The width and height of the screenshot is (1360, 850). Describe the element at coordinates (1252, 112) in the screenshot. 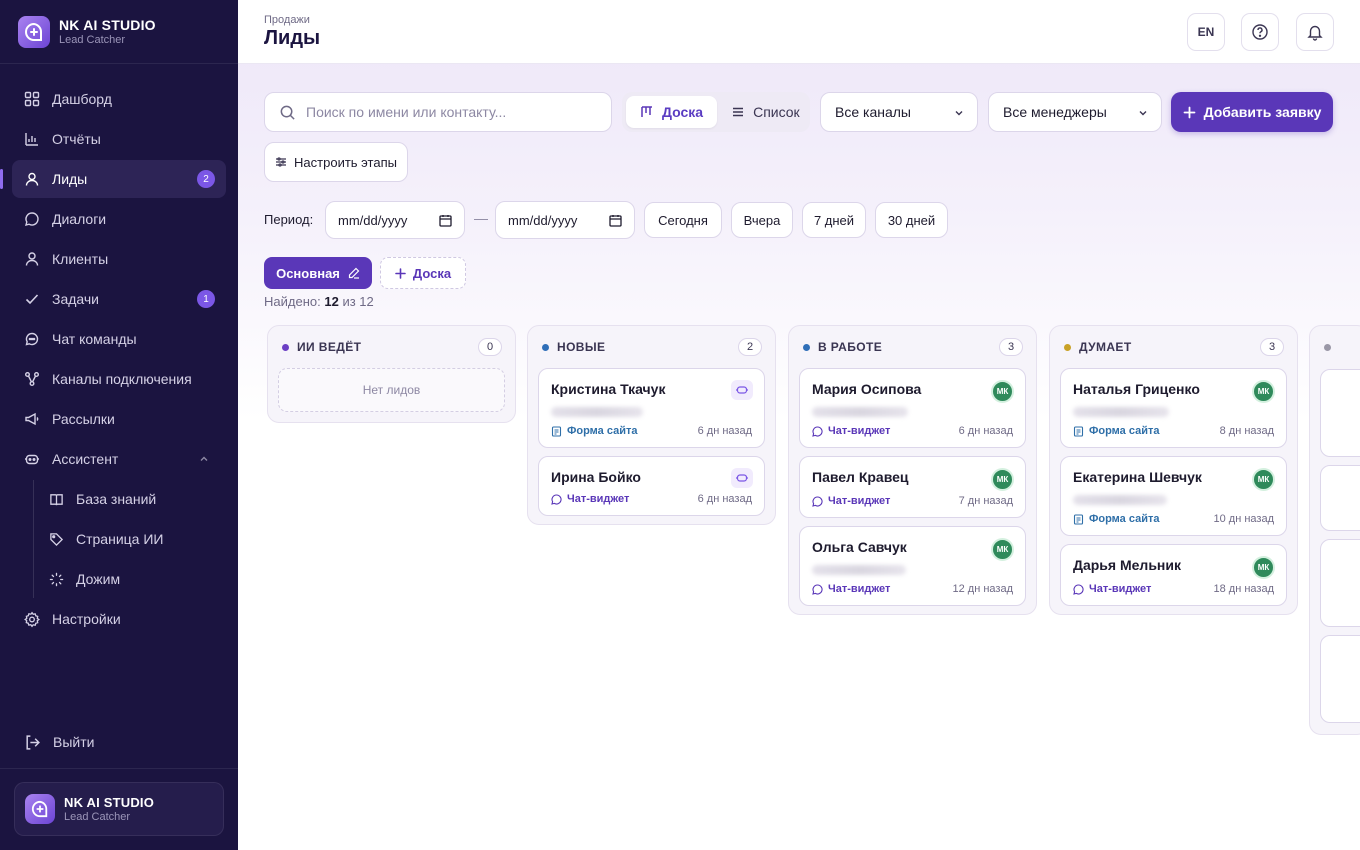

I see `add-lead-button: Добавить заявку` at that location.